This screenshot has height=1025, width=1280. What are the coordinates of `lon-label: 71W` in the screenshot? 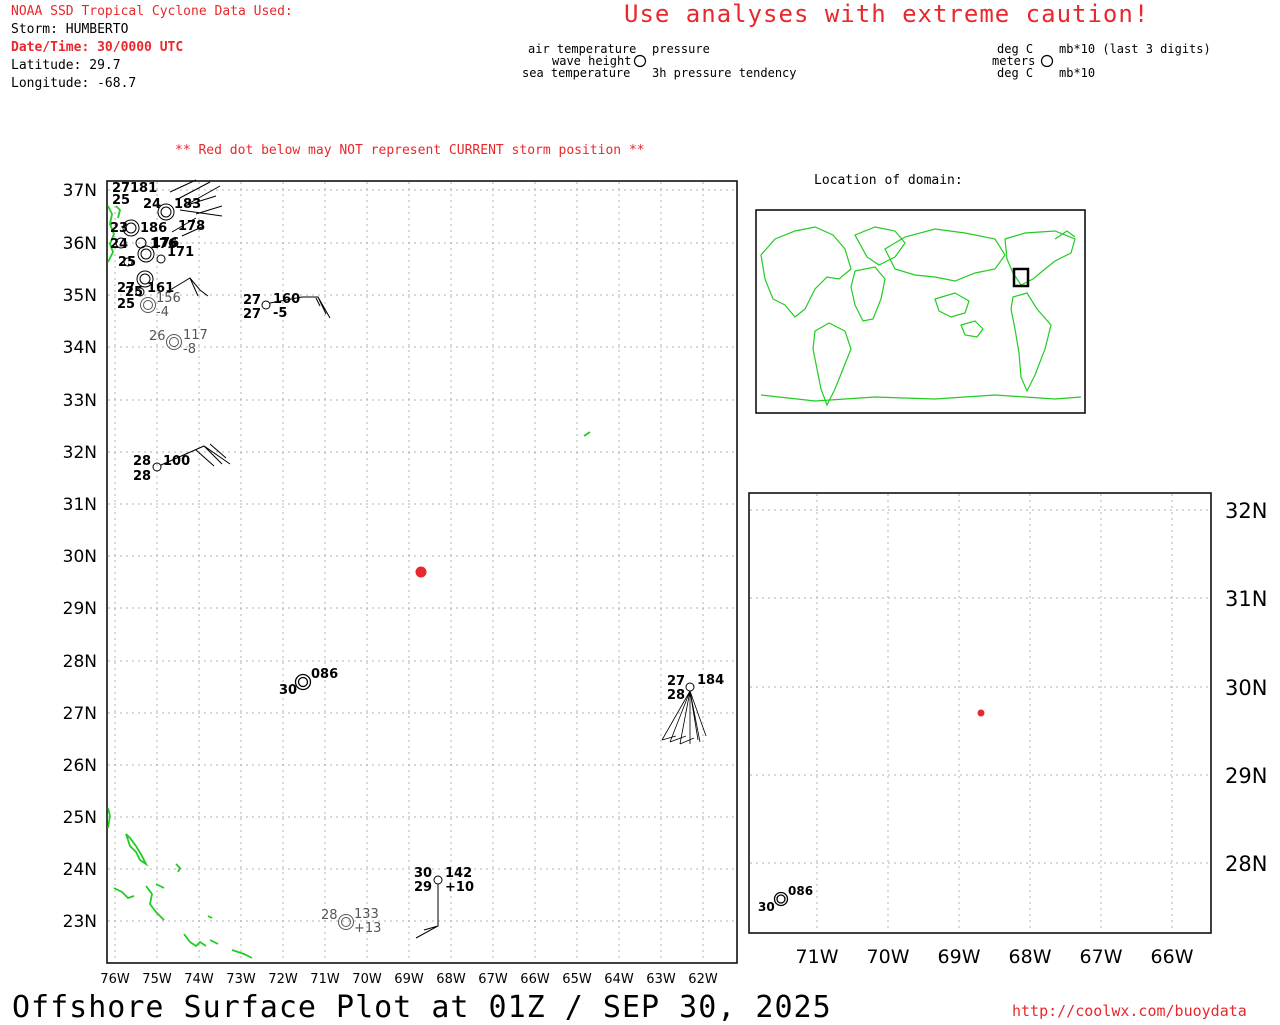 It's located at (817, 957).